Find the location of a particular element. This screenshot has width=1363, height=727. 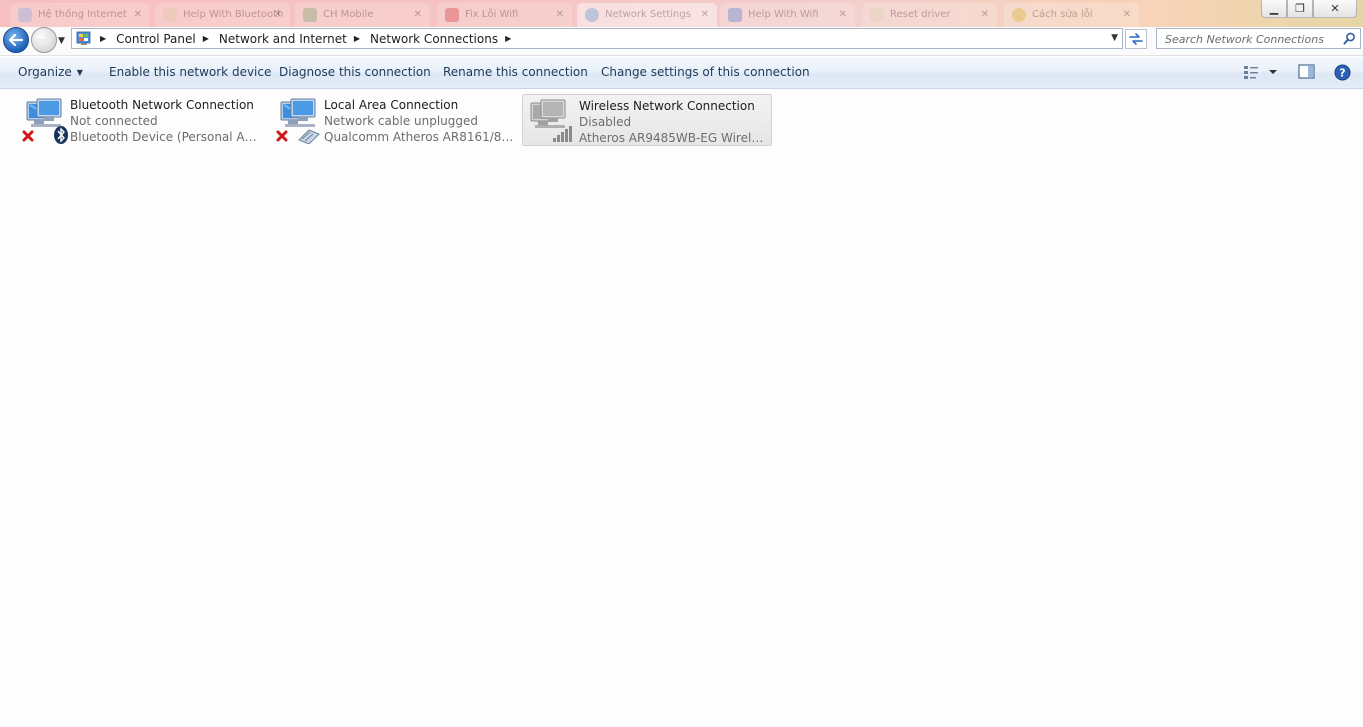

forward-button is located at coordinates (44, 40).